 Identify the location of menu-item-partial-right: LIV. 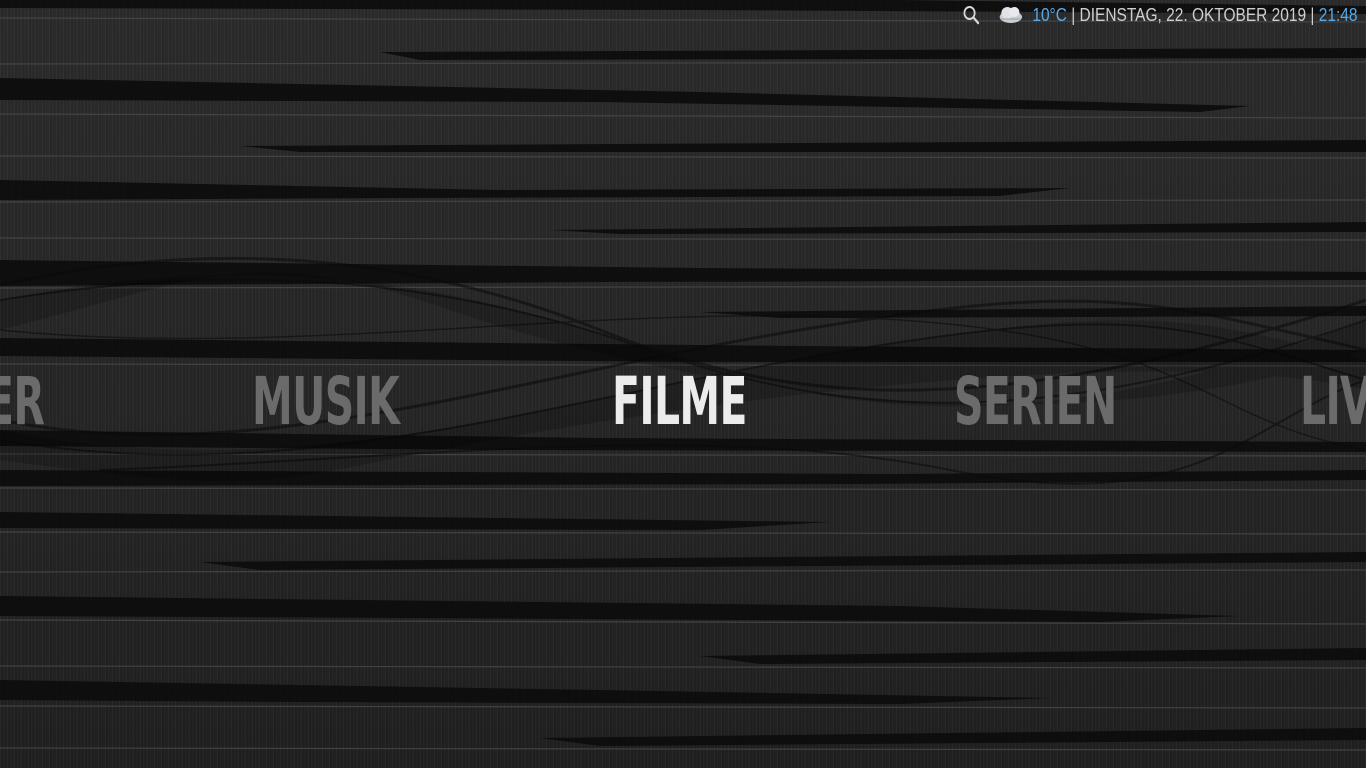
(1333, 402).